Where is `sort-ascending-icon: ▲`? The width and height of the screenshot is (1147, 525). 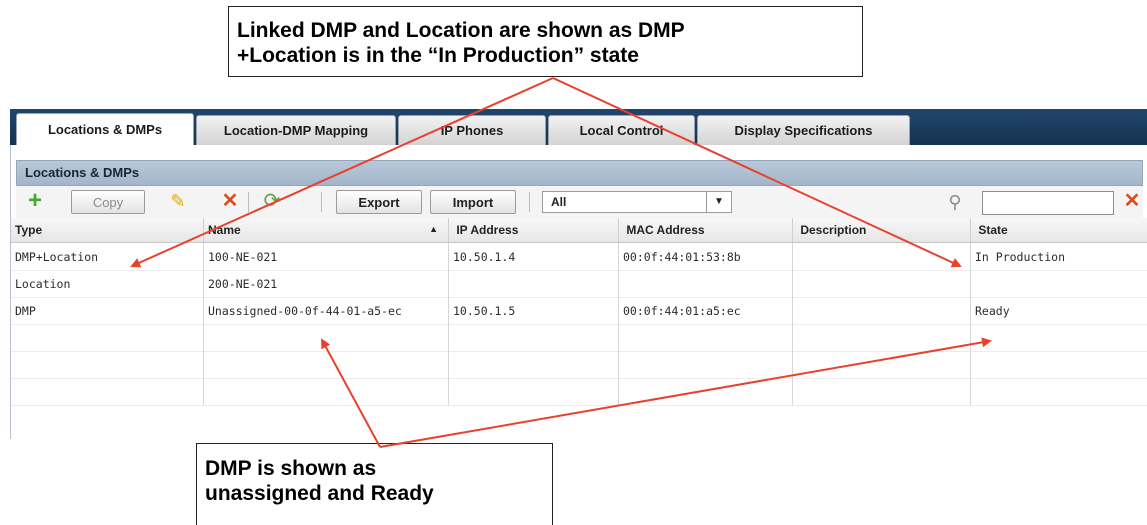
sort-ascending-icon: ▲ is located at coordinates (433, 229).